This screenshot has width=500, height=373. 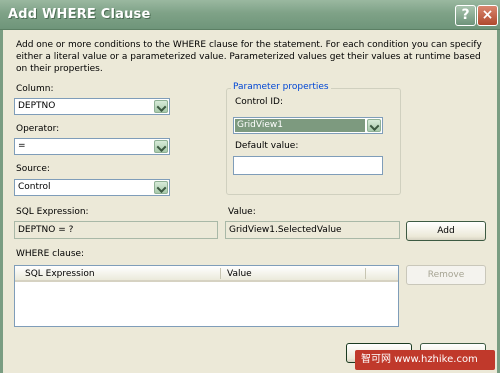 What do you see at coordinates (206, 274) in the screenshot?
I see `list-header: SQL Expression Value` at bounding box center [206, 274].